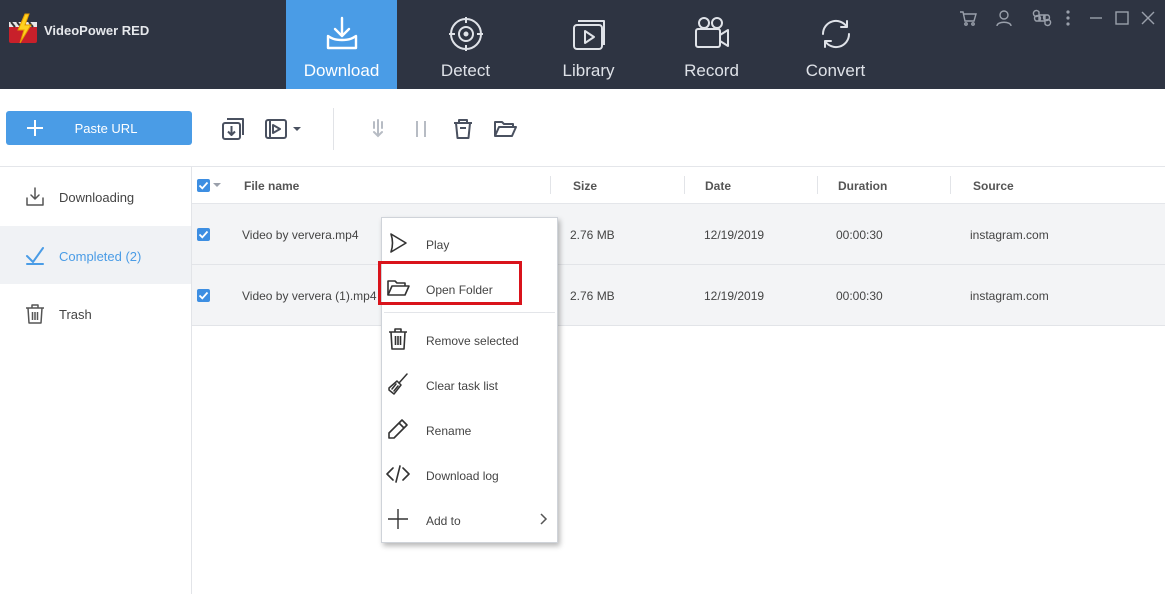 The image size is (1165, 594). What do you see at coordinates (233, 129) in the screenshot?
I see `download-to-file-icon` at bounding box center [233, 129].